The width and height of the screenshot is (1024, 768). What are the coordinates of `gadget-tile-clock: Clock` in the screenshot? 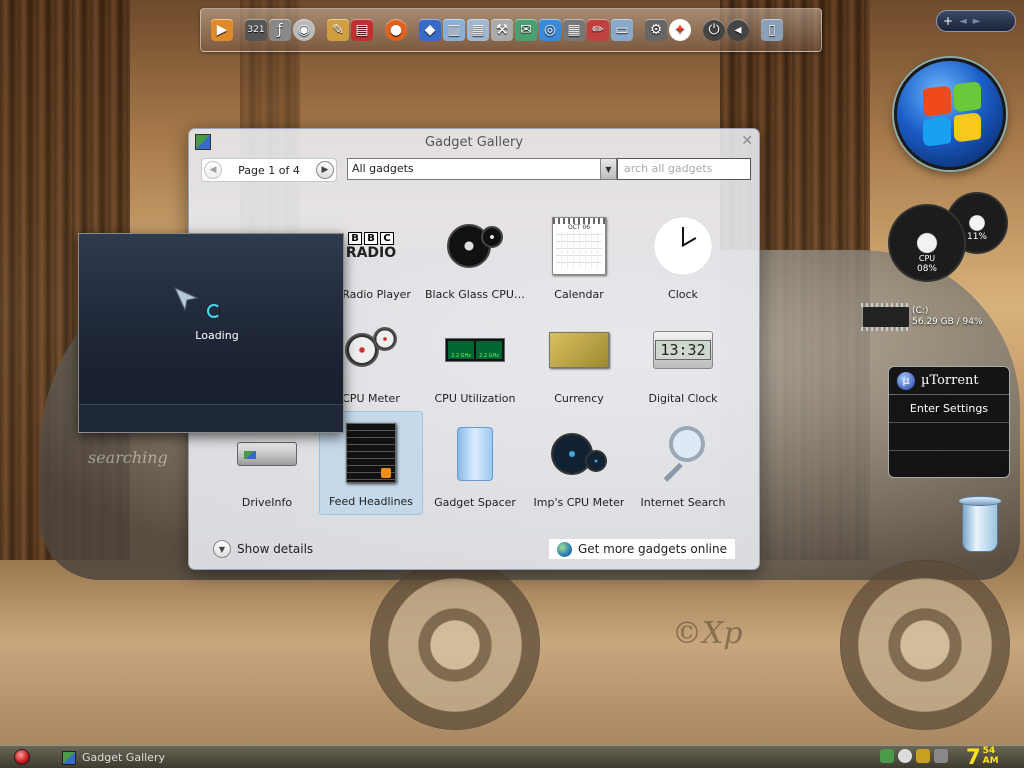 It's located at (683, 255).